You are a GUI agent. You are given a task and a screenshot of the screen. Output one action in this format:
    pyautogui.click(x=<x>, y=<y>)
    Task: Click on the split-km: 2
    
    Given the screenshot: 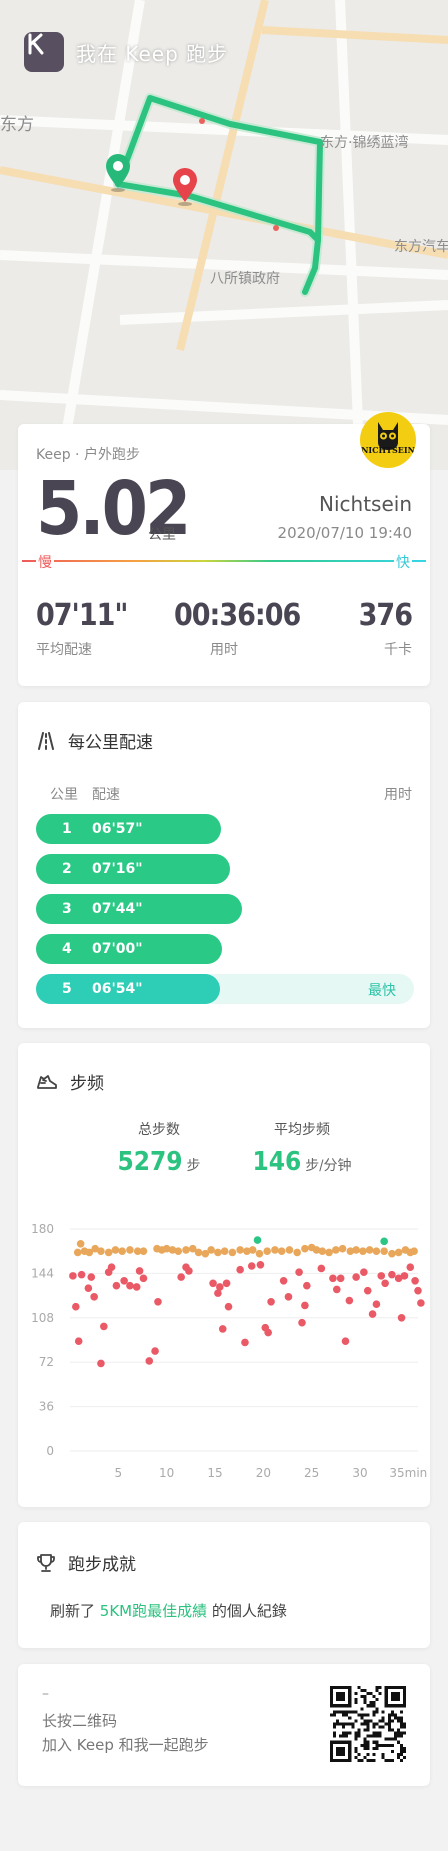 What is the action you would take?
    pyautogui.click(x=67, y=869)
    